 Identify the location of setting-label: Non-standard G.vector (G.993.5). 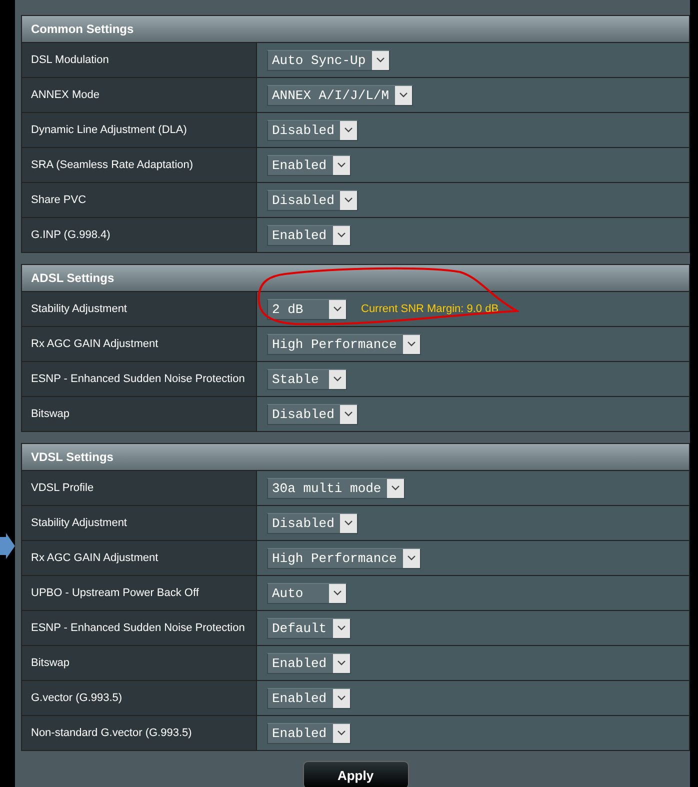
(139, 733).